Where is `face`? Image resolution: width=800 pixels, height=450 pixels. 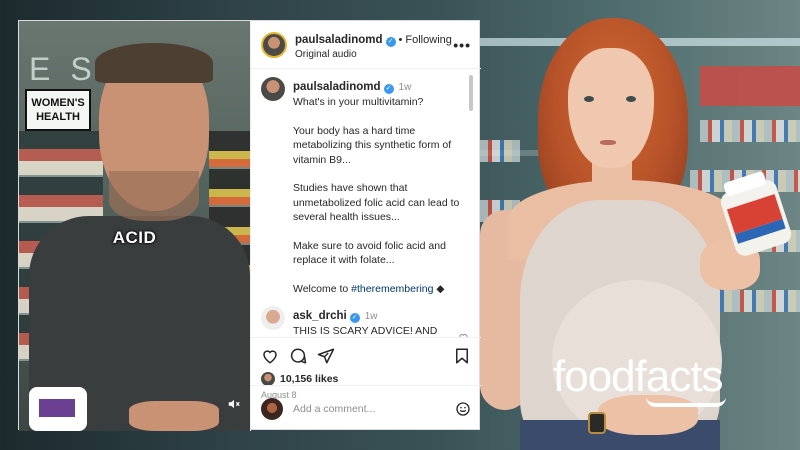
face is located at coordinates (611, 108).